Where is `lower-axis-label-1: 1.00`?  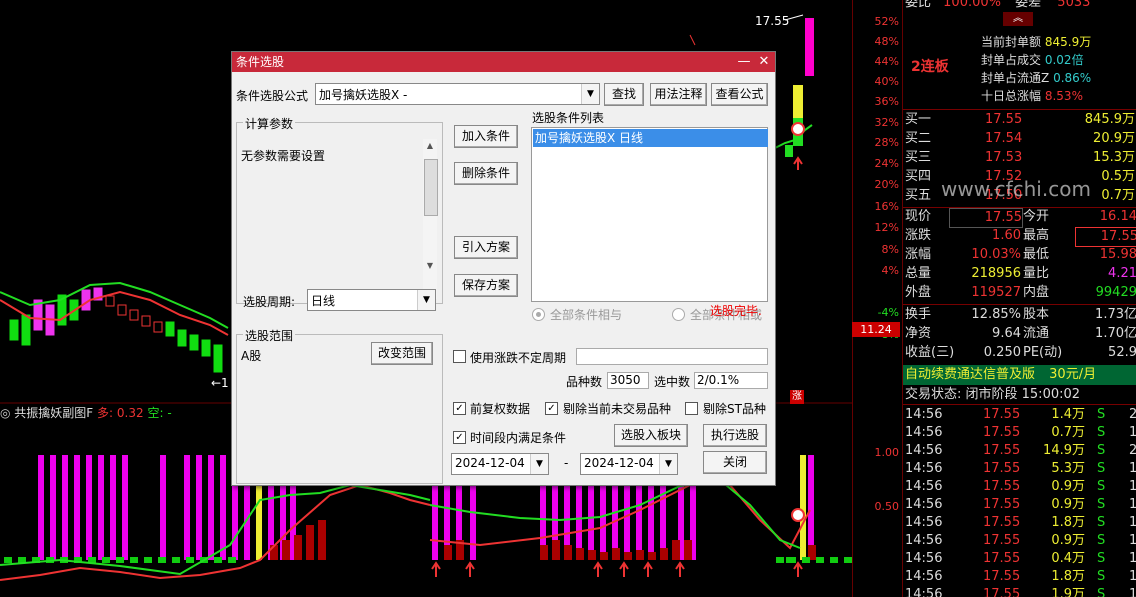 lower-axis-label-1: 1.00 is located at coordinates (887, 452).